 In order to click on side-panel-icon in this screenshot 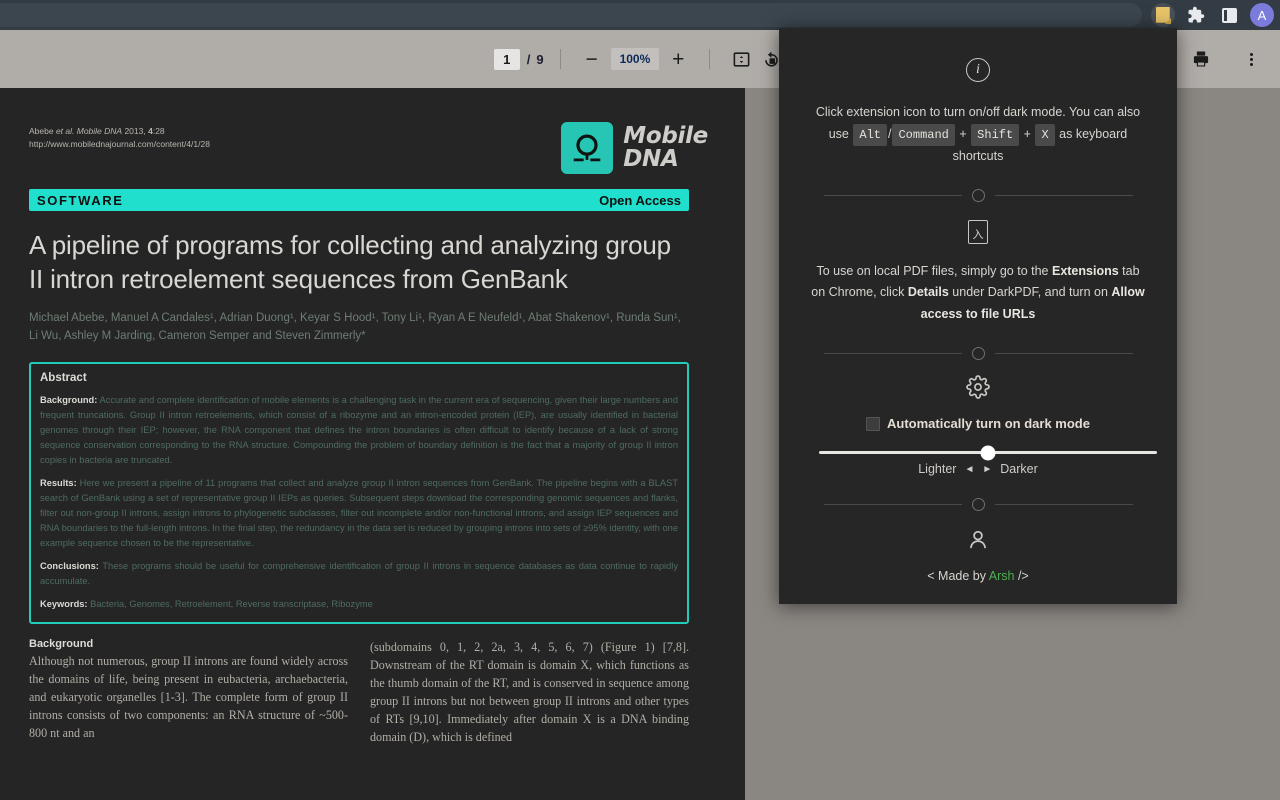, I will do `click(1229, 15)`.